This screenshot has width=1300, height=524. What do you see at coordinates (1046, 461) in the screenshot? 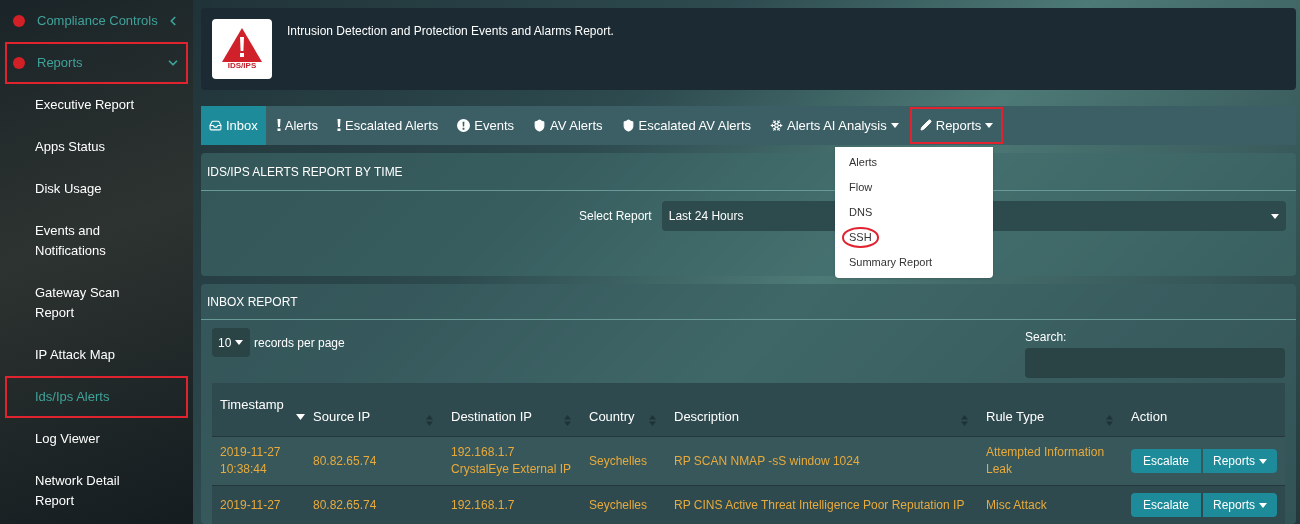
I see `table-cell-text: Attempted Information Leak` at bounding box center [1046, 461].